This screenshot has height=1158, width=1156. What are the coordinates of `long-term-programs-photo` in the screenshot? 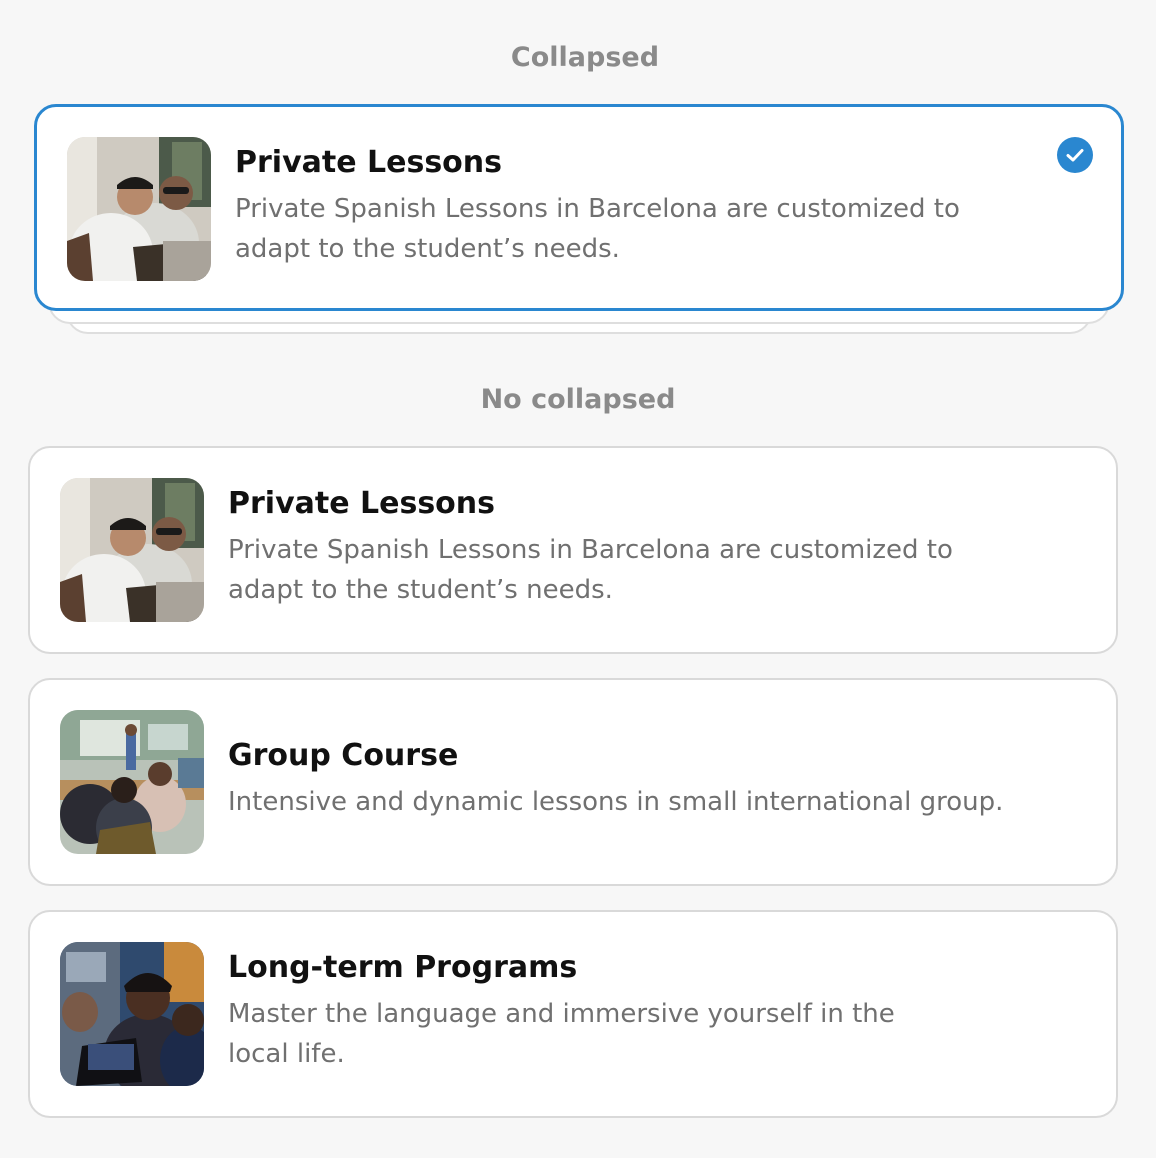 It's located at (132, 1014).